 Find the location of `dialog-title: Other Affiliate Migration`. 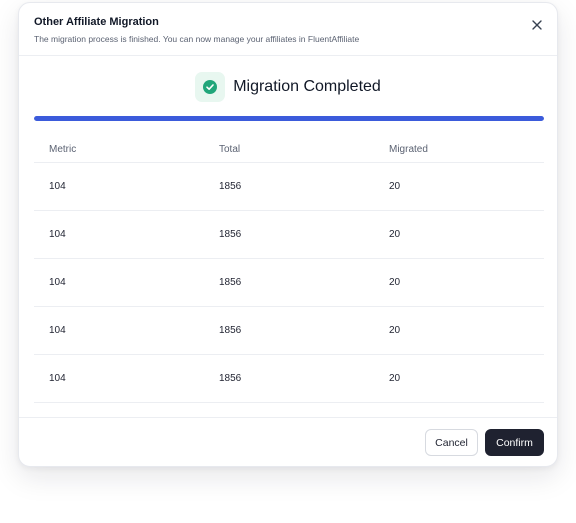

dialog-title: Other Affiliate Migration is located at coordinates (96, 22).